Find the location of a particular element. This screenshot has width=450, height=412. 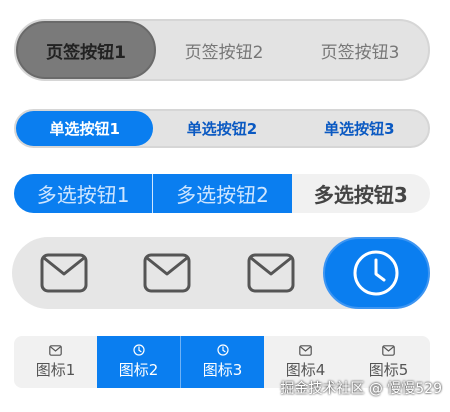

tab-segmented-control: 页签按钮1 页签按钮2 页签按钮3 is located at coordinates (222, 50).